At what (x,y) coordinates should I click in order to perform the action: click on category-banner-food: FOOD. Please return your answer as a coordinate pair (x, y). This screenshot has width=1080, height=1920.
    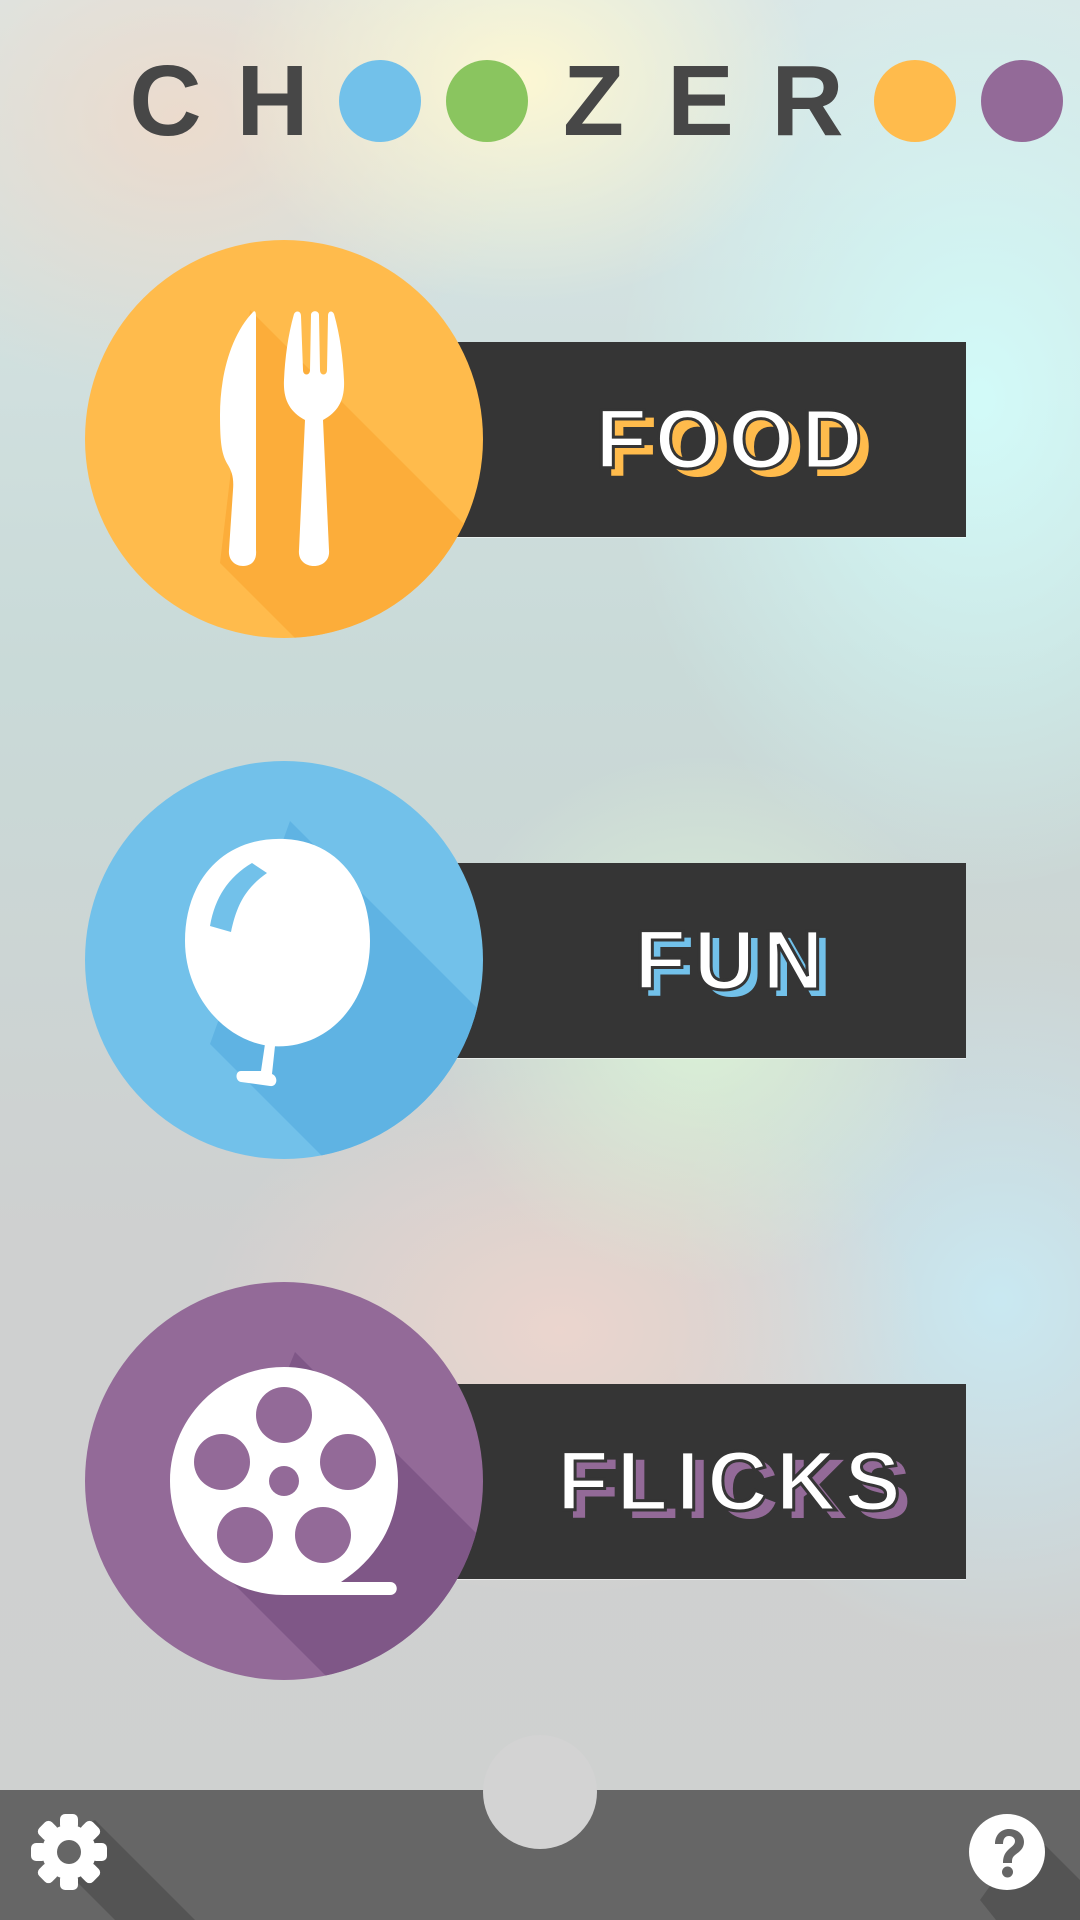
    Looking at the image, I should click on (703, 439).